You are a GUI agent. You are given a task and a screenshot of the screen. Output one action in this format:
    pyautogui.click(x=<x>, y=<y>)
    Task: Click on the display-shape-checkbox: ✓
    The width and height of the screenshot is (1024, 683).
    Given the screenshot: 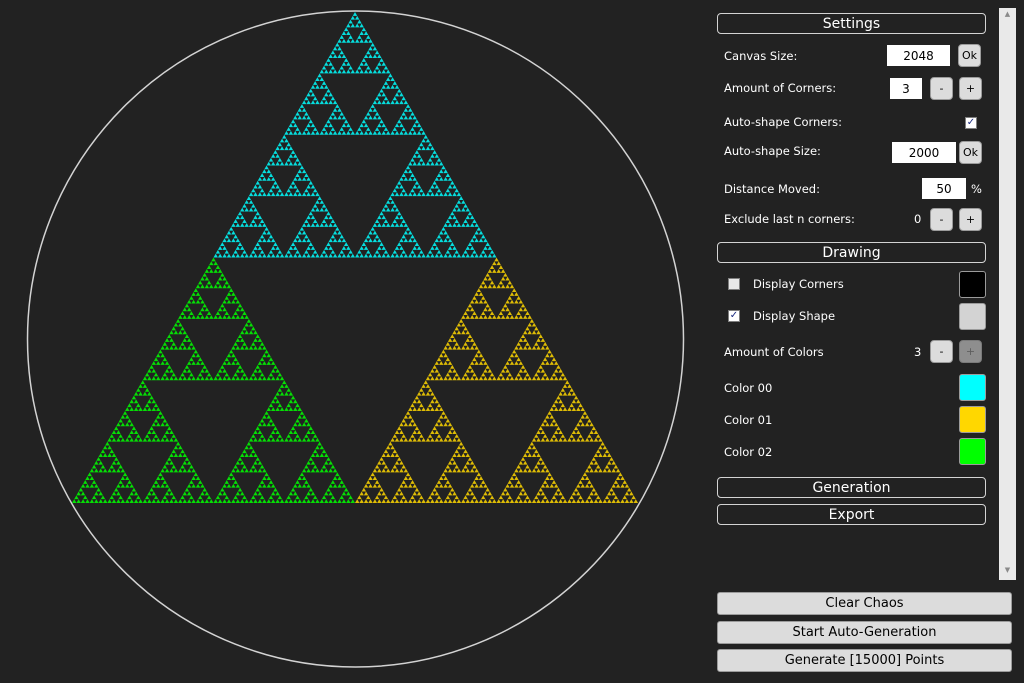 What is the action you would take?
    pyautogui.click(x=734, y=316)
    